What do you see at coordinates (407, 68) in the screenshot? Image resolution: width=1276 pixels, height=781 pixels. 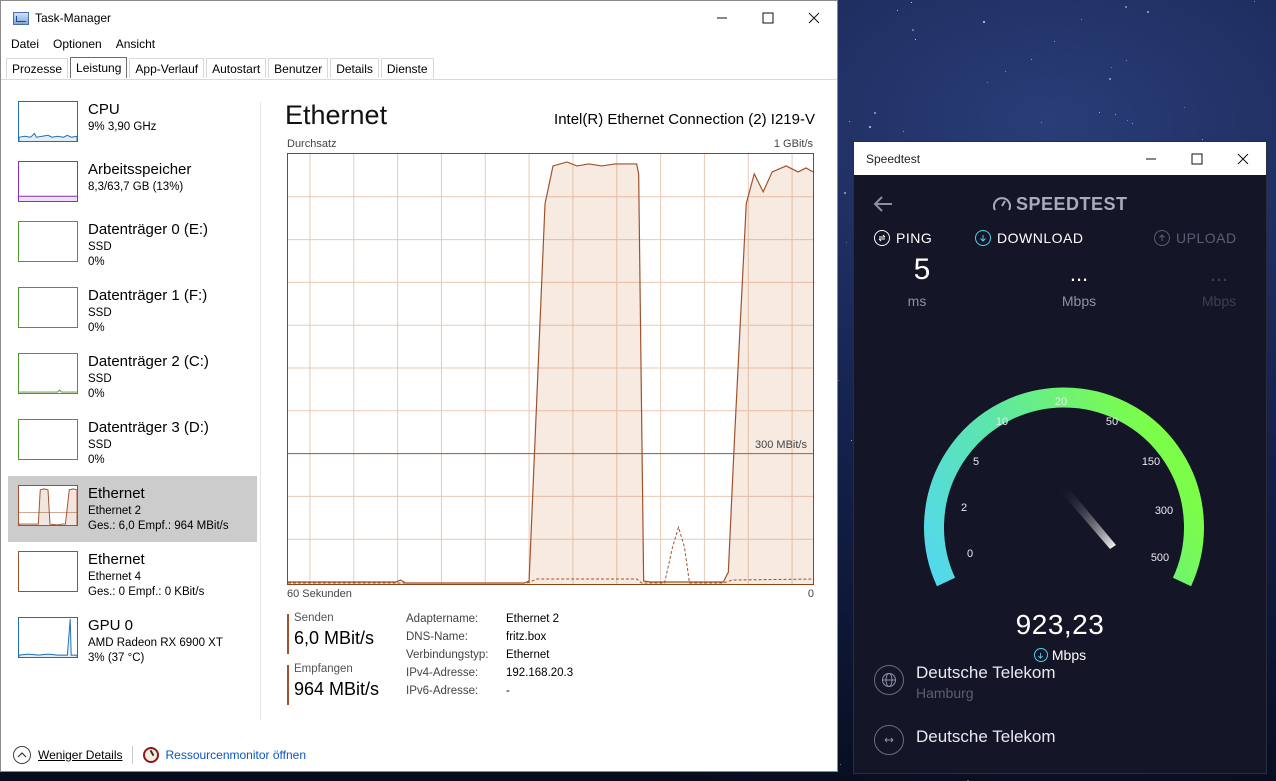 I see `tab-dienste: Dienste` at bounding box center [407, 68].